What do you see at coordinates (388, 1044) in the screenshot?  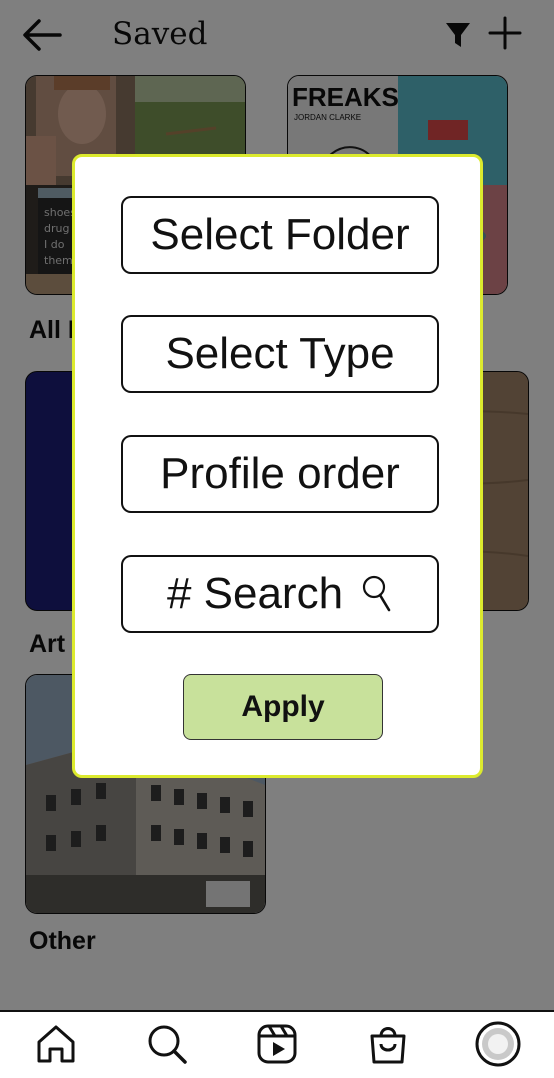 I see `shopping-bag-icon` at bounding box center [388, 1044].